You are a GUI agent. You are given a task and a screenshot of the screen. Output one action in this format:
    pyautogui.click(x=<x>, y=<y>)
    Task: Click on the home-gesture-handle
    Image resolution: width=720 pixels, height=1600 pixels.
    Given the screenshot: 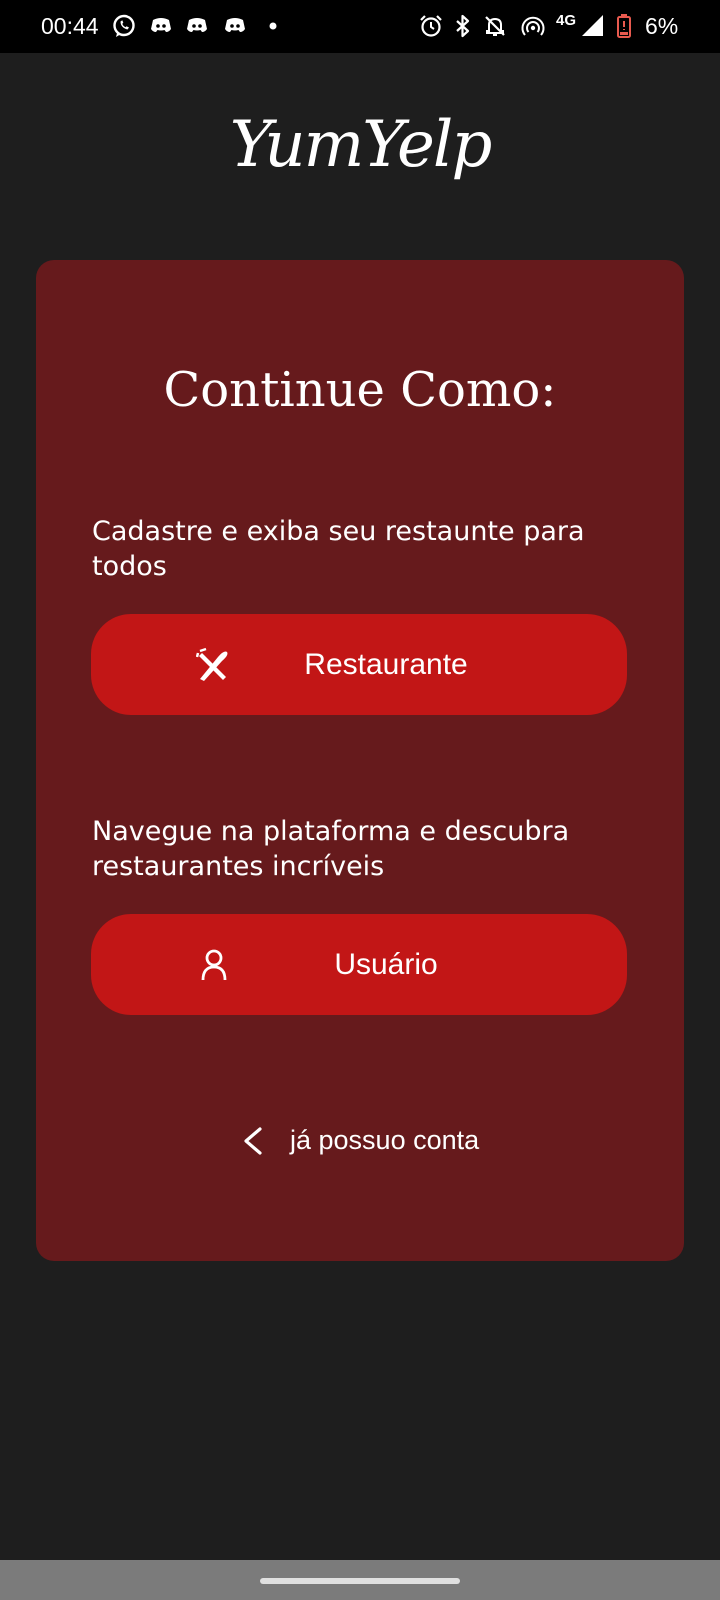 What is the action you would take?
    pyautogui.click(x=360, y=1581)
    